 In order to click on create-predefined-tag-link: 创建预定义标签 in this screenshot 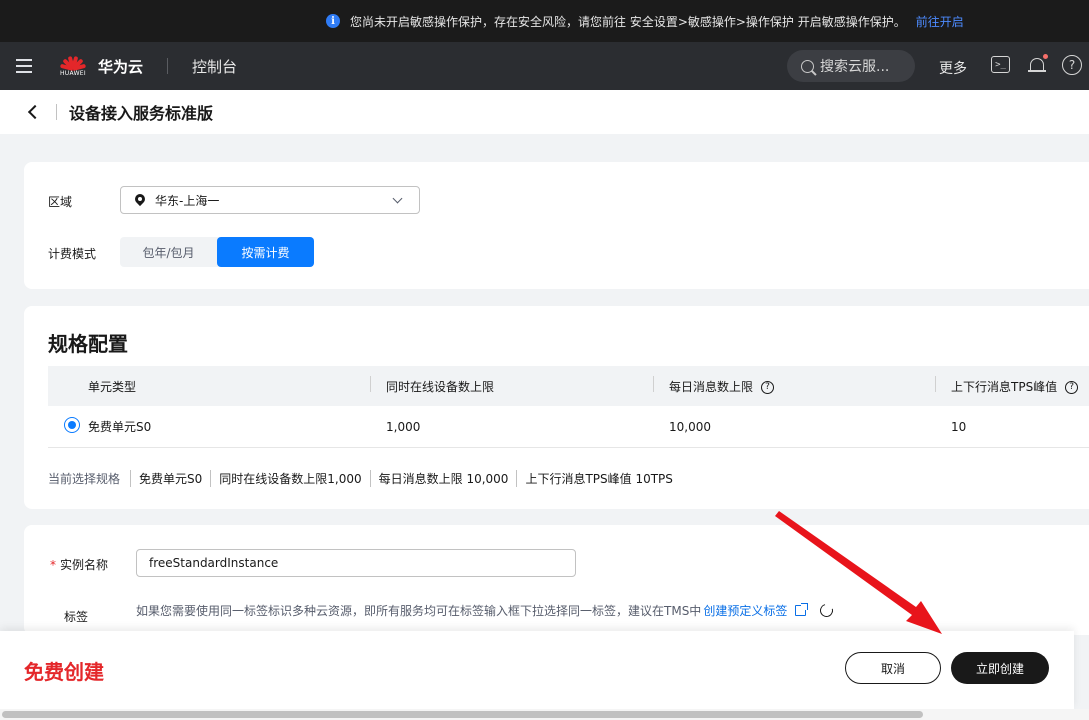, I will do `click(745, 610)`.